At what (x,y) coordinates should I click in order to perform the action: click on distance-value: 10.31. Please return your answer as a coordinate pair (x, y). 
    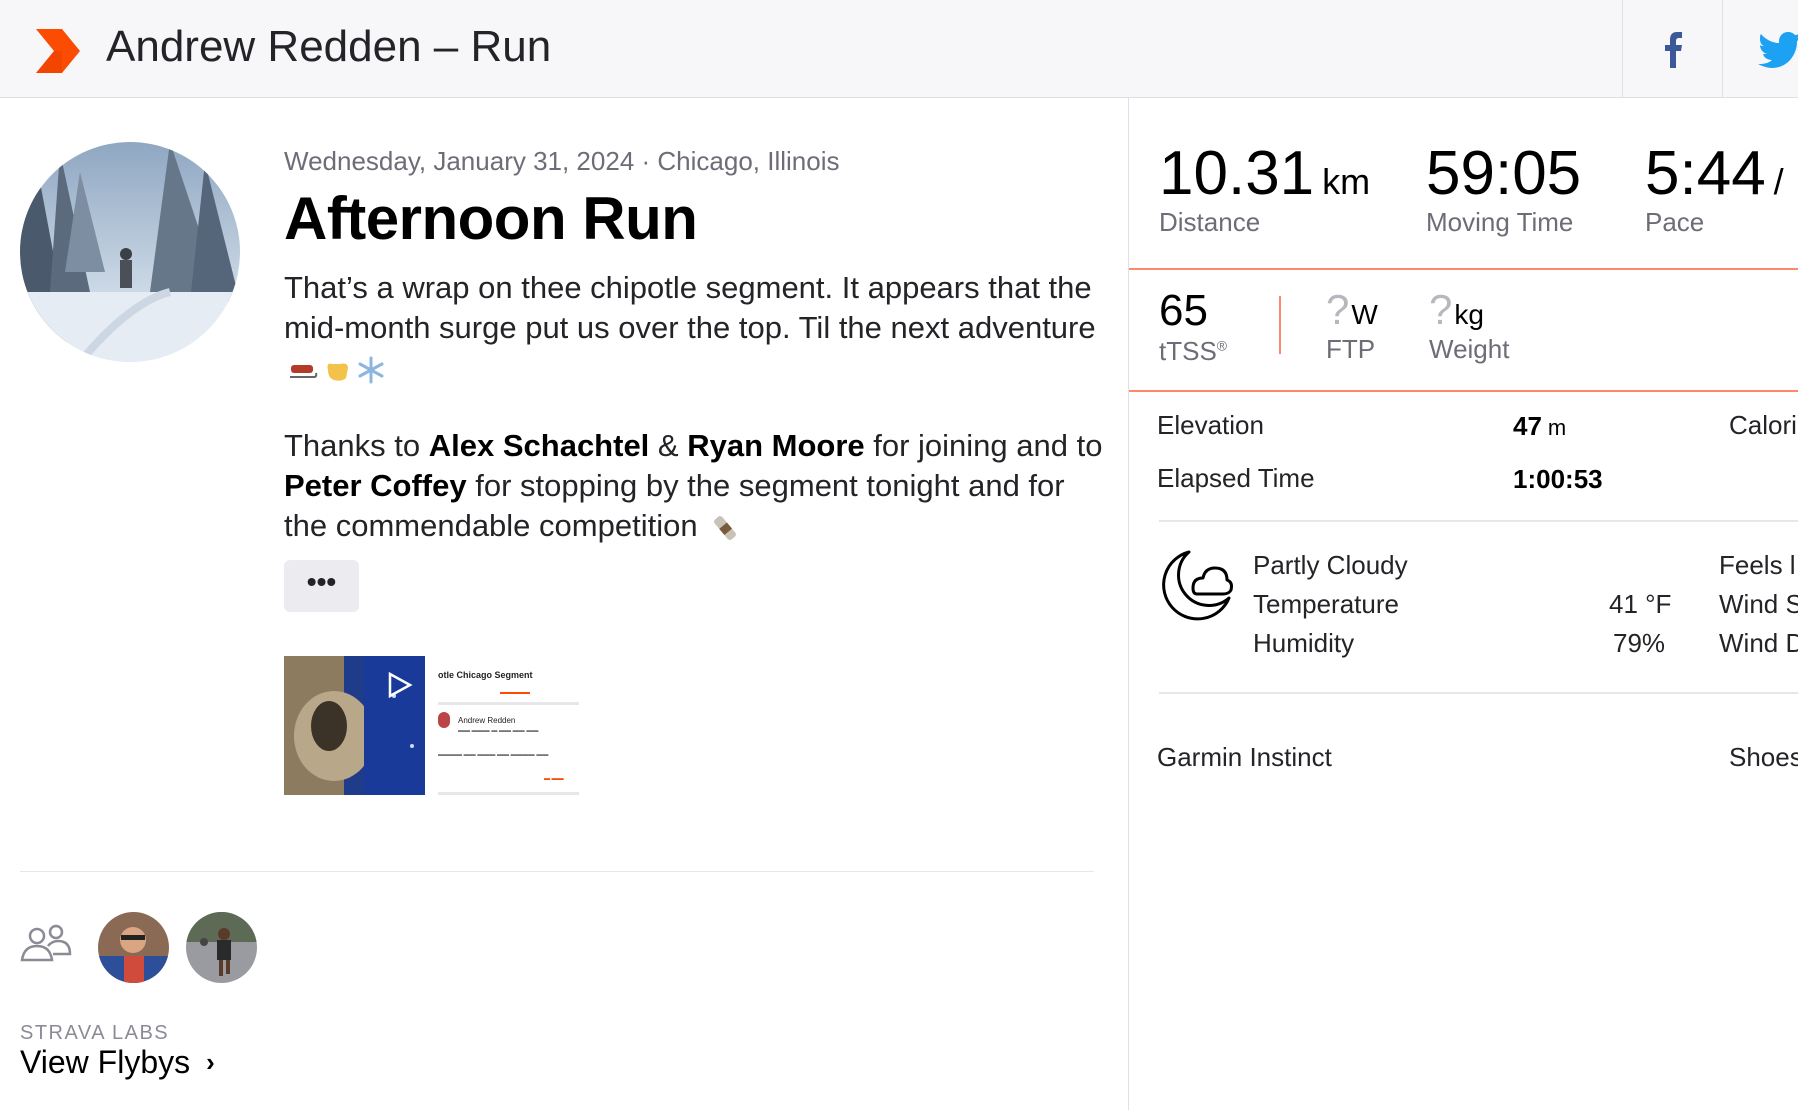
    Looking at the image, I should click on (1237, 173).